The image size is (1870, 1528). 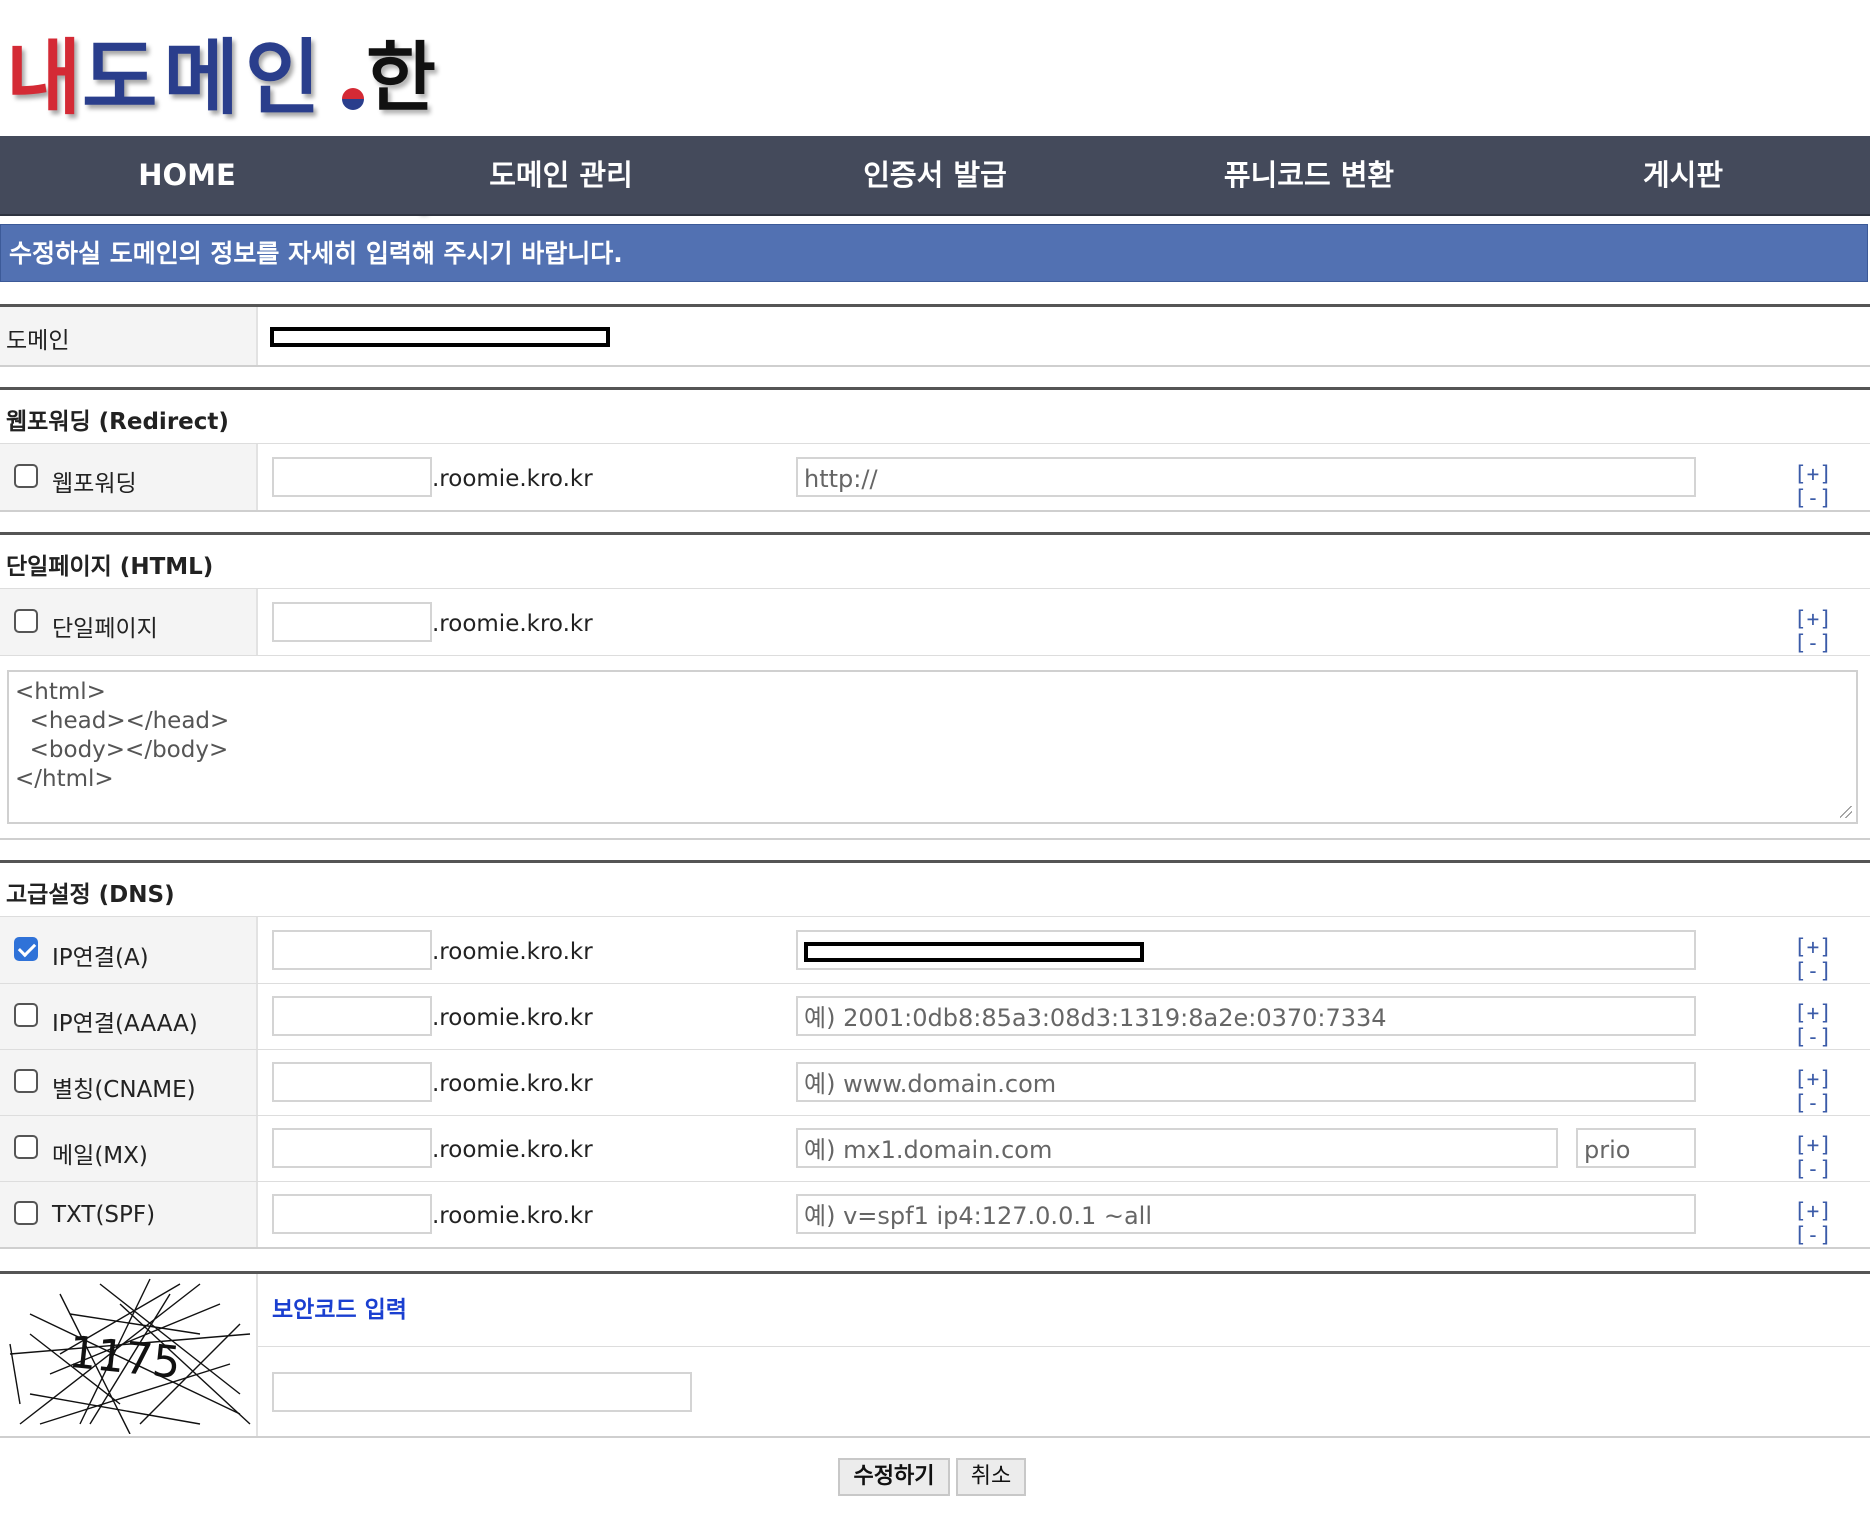 What do you see at coordinates (90, 895) in the screenshot?
I see `dns-section-title: 고급설정 (DNS)` at bounding box center [90, 895].